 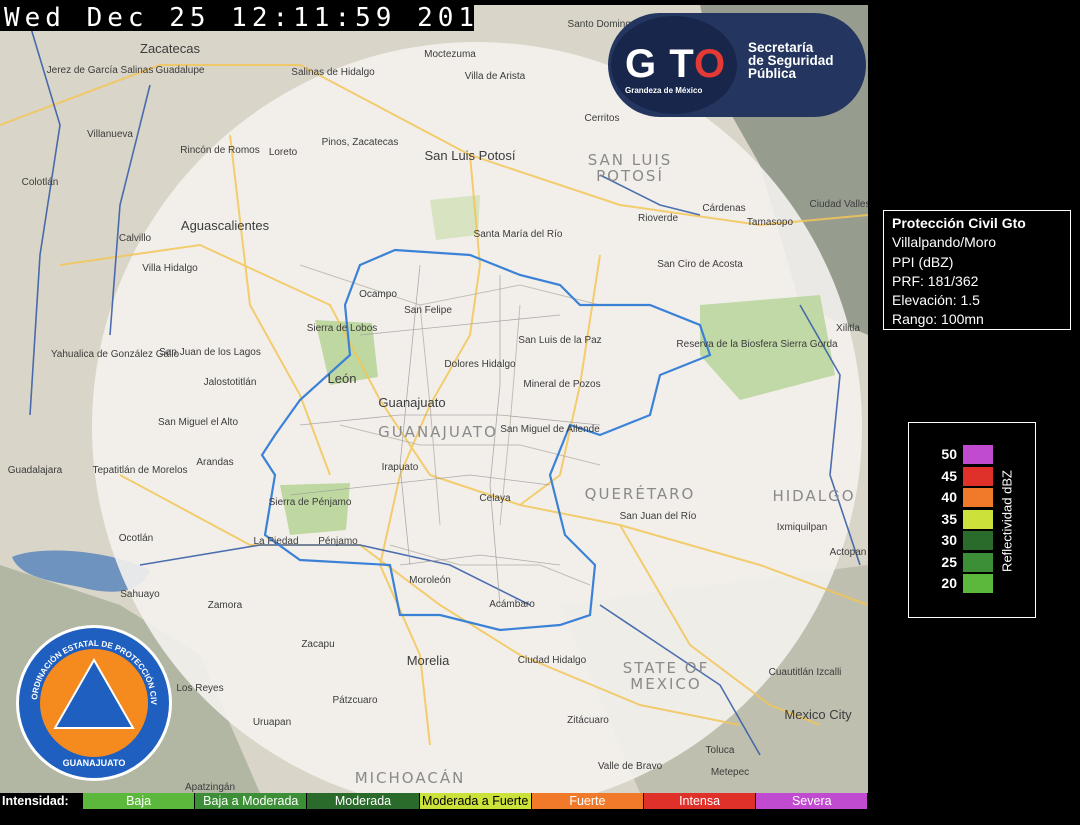 I want to click on city-label: San Miguel el Alto, so click(x=198, y=422).